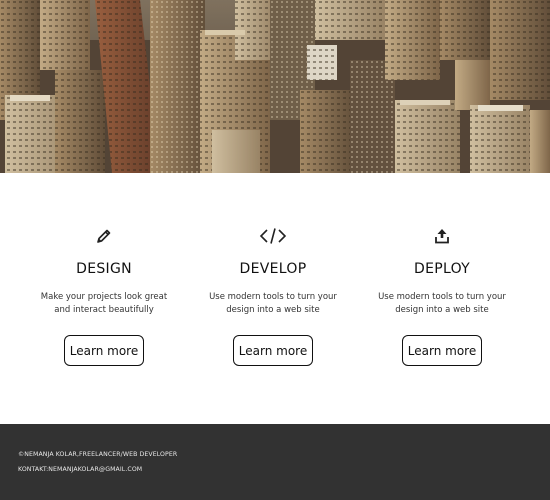  What do you see at coordinates (442, 269) in the screenshot?
I see `feature-title: DEPLOY` at bounding box center [442, 269].